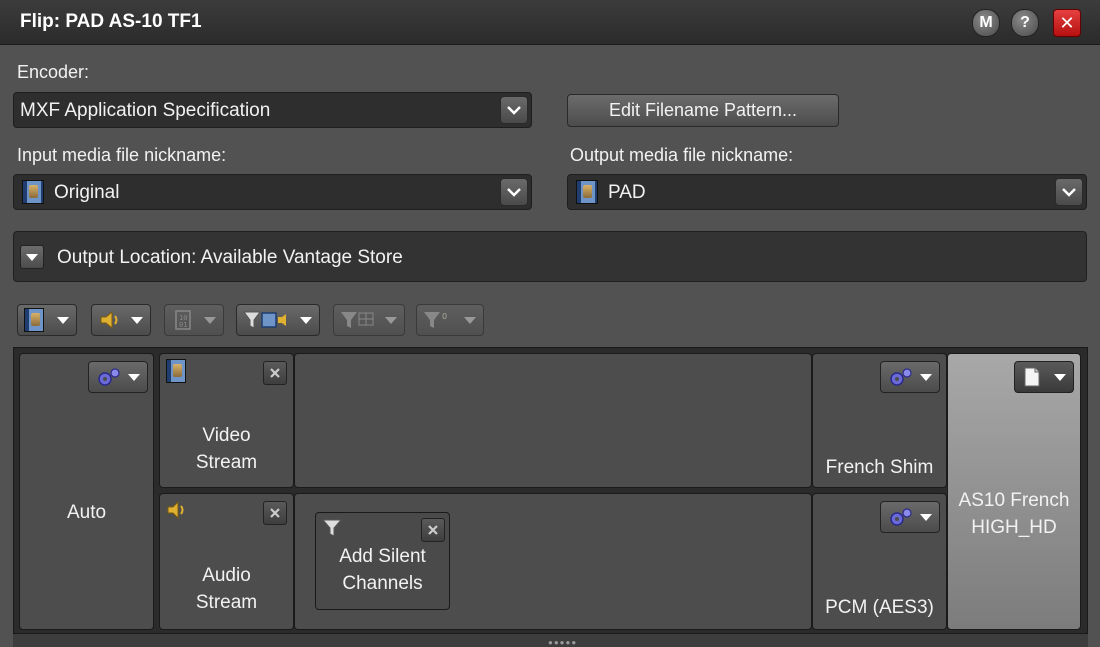 This screenshot has width=1100, height=647. What do you see at coordinates (444, 316) in the screenshot?
I see `svg-text: 0` at bounding box center [444, 316].